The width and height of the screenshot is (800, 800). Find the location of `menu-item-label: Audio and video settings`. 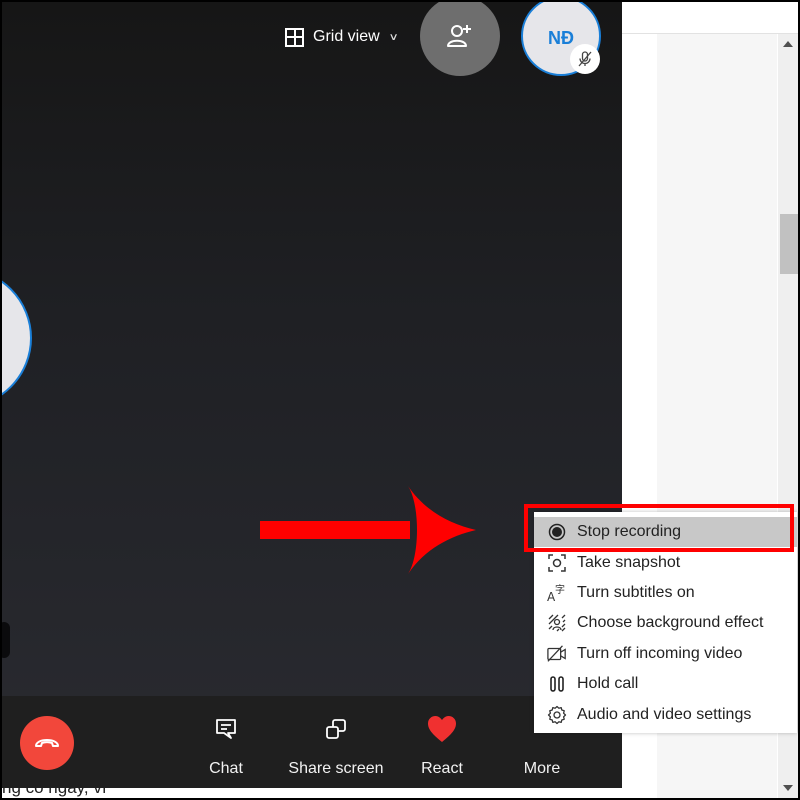

menu-item-label: Audio and video settings is located at coordinates (664, 714).